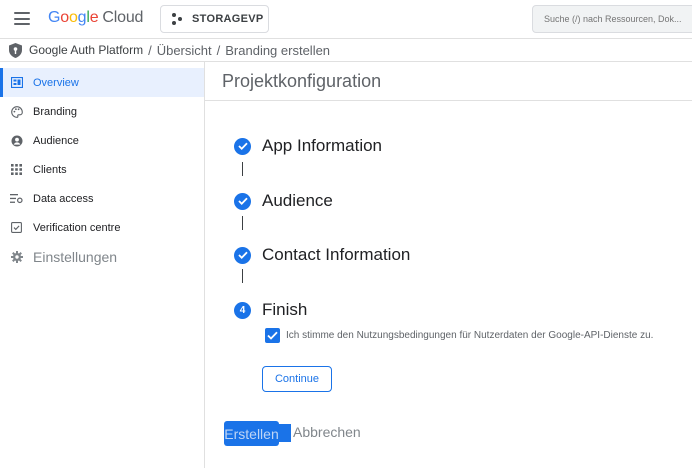  Describe the element at coordinates (16, 169) in the screenshot. I see `apps-grid-icon` at that location.